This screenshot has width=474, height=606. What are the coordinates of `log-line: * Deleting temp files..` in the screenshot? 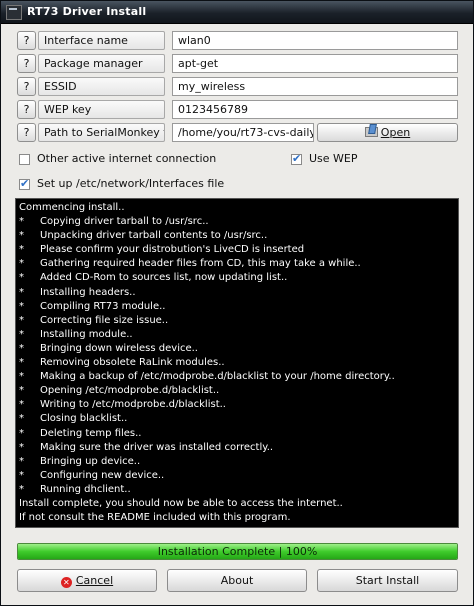 It's located at (238, 434).